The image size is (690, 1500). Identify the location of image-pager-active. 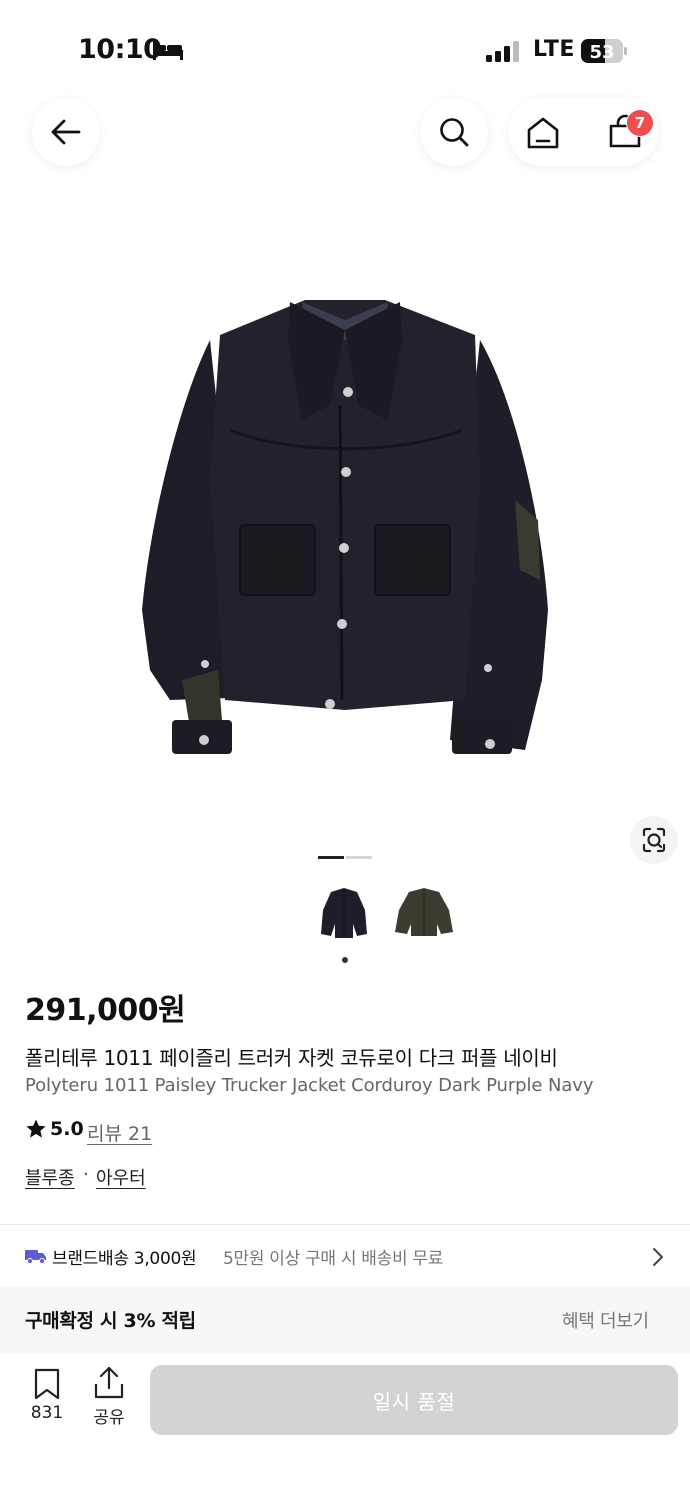
(331, 857).